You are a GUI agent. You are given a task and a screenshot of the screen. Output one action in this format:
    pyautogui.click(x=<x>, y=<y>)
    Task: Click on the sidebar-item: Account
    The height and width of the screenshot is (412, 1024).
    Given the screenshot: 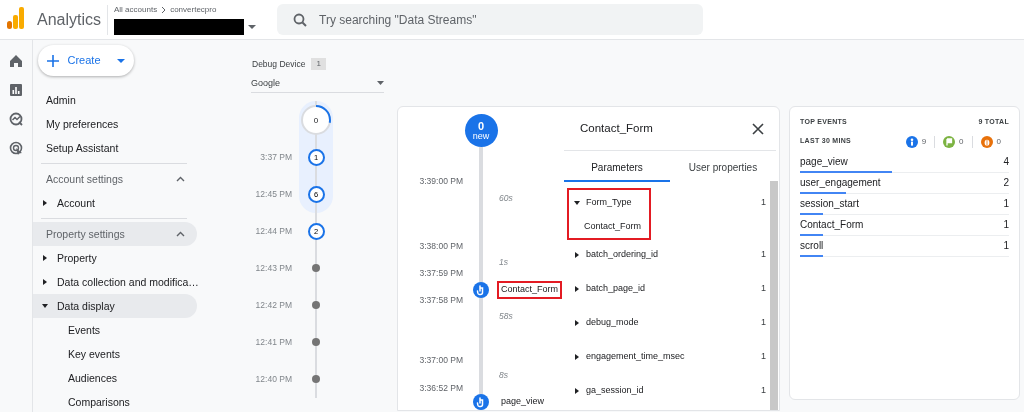 What is the action you would take?
    pyautogui.click(x=115, y=203)
    